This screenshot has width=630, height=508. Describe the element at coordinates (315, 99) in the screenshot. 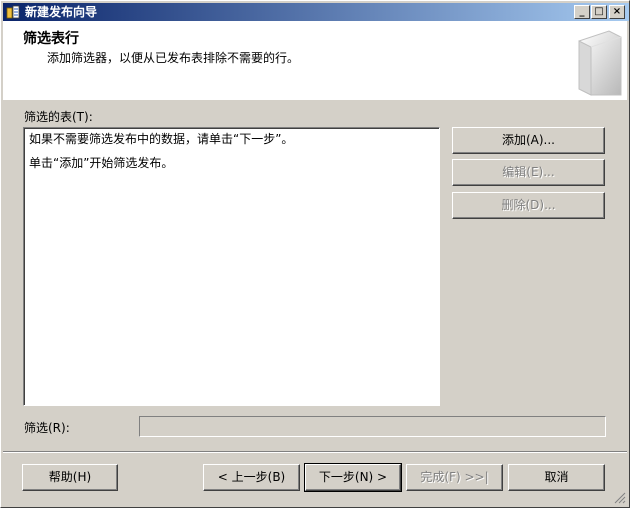

I see `header-separator` at that location.